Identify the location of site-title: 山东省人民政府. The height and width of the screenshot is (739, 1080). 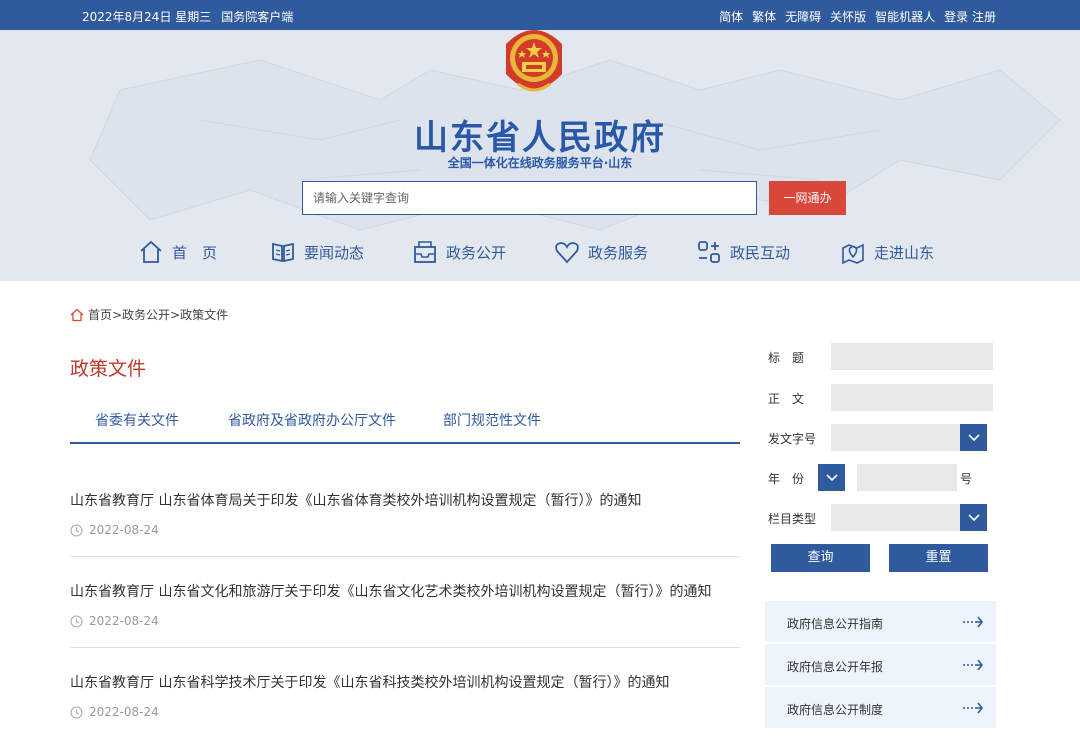
(540, 138).